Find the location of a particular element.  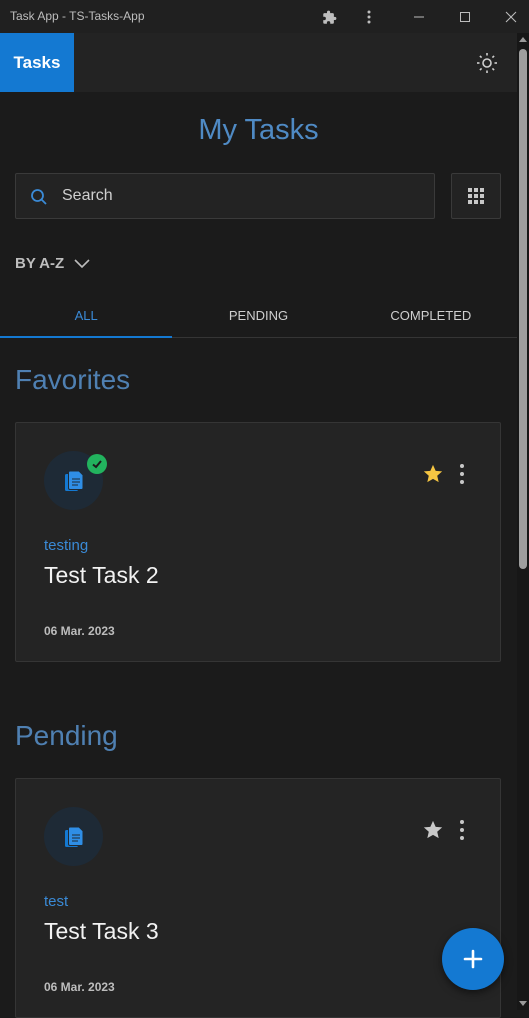

vertical-scrollbar is located at coordinates (523, 521).